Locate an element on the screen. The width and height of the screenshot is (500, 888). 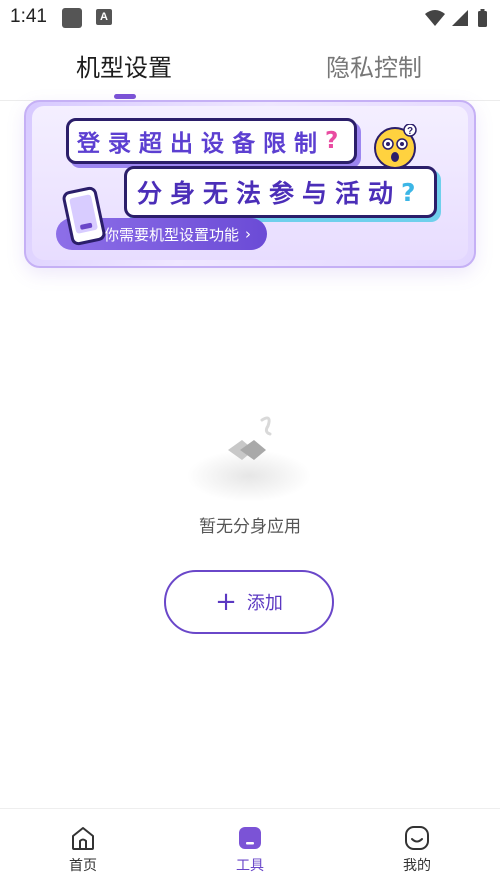
nav-item-home: 首页 is located at coordinates (83, 849).